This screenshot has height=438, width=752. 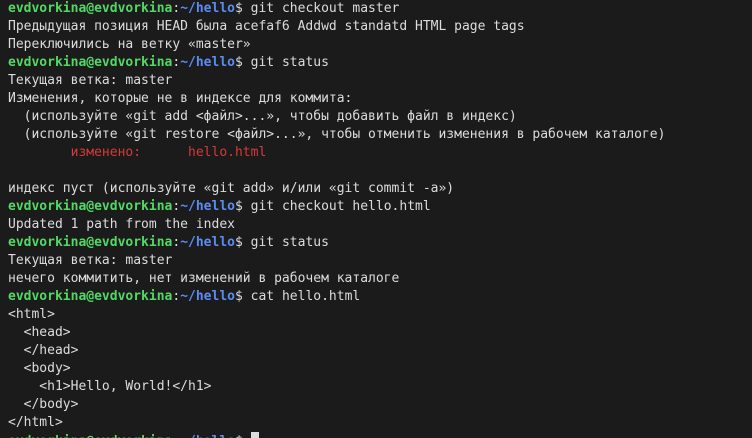 I want to click on text-cursor, so click(x=254, y=435).